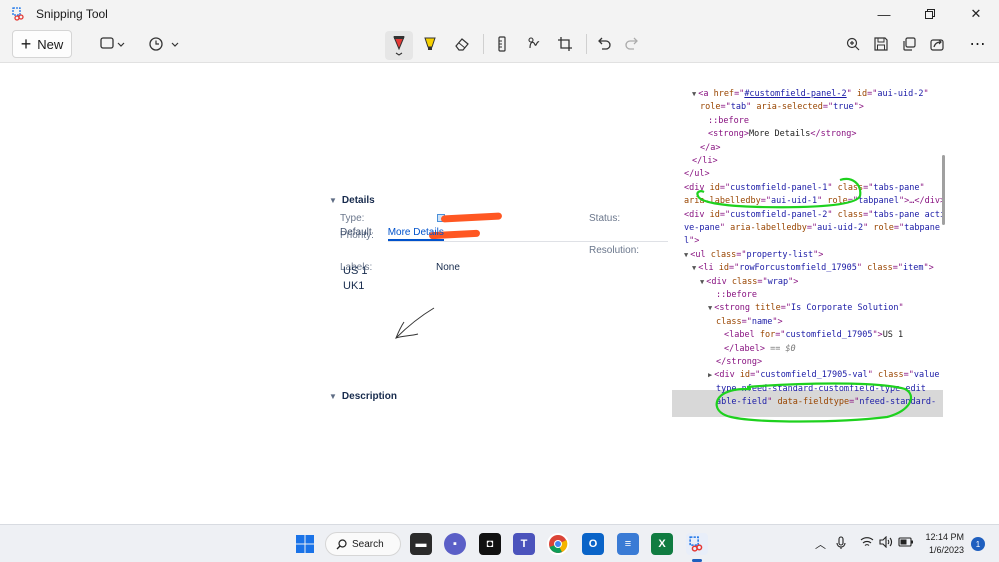 This screenshot has height=562, width=999. What do you see at coordinates (943, 190) in the screenshot?
I see `devtools-scrollbar` at bounding box center [943, 190].